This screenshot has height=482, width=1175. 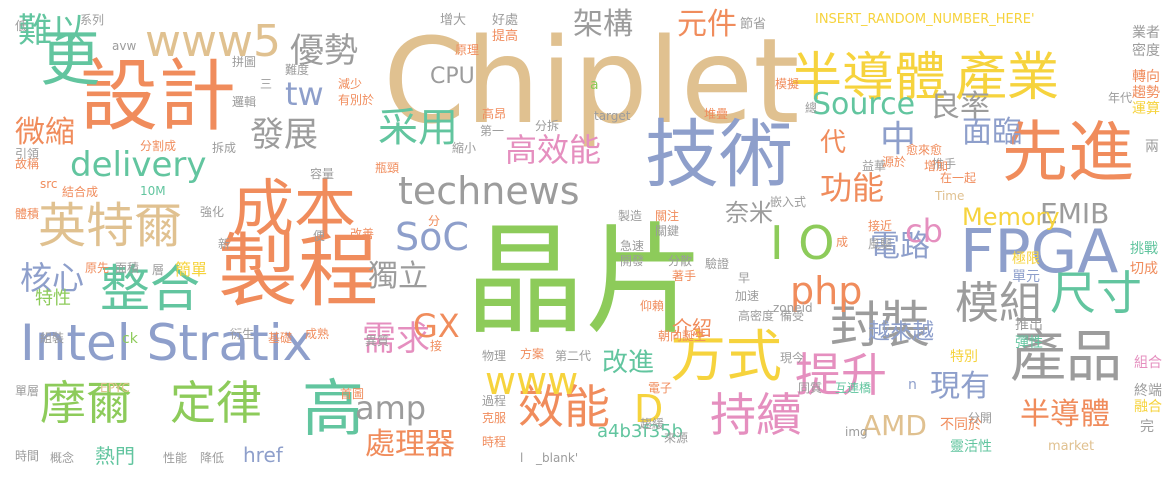 What do you see at coordinates (27, 214) in the screenshot?
I see `cloud-word: 體積` at bounding box center [27, 214].